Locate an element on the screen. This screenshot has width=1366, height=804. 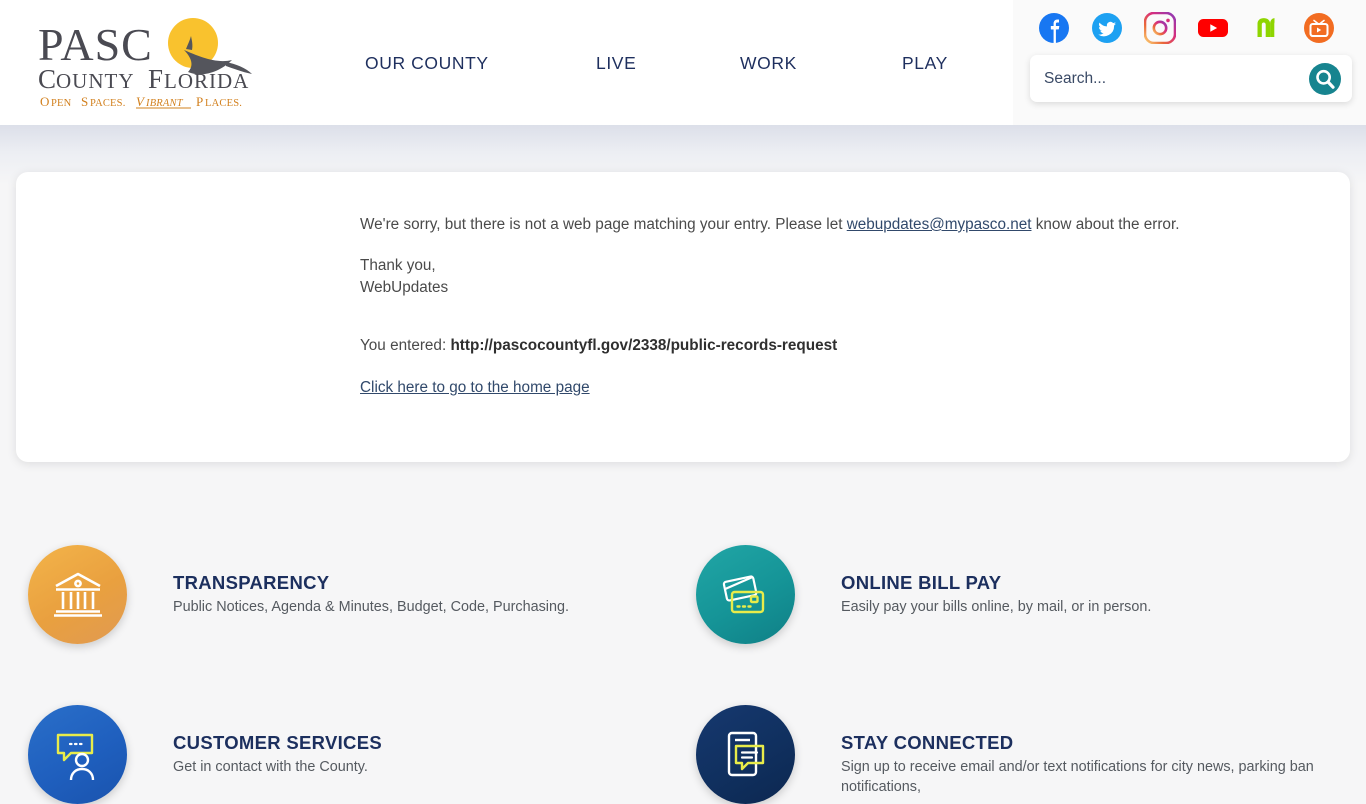
svg-text: PASC is located at coordinates (95, 44).